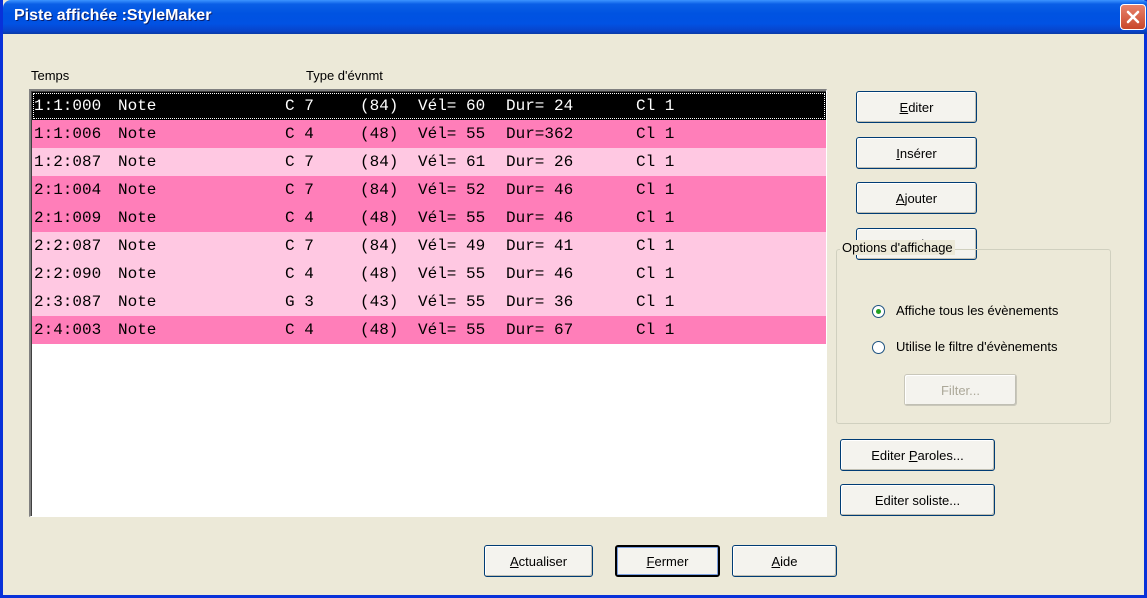 This screenshot has height=598, width=1147. I want to click on list-item: 2:2:087 Note C 7 (84) Vél= 49 Dur= 41 Cl 1, so click(429, 246).